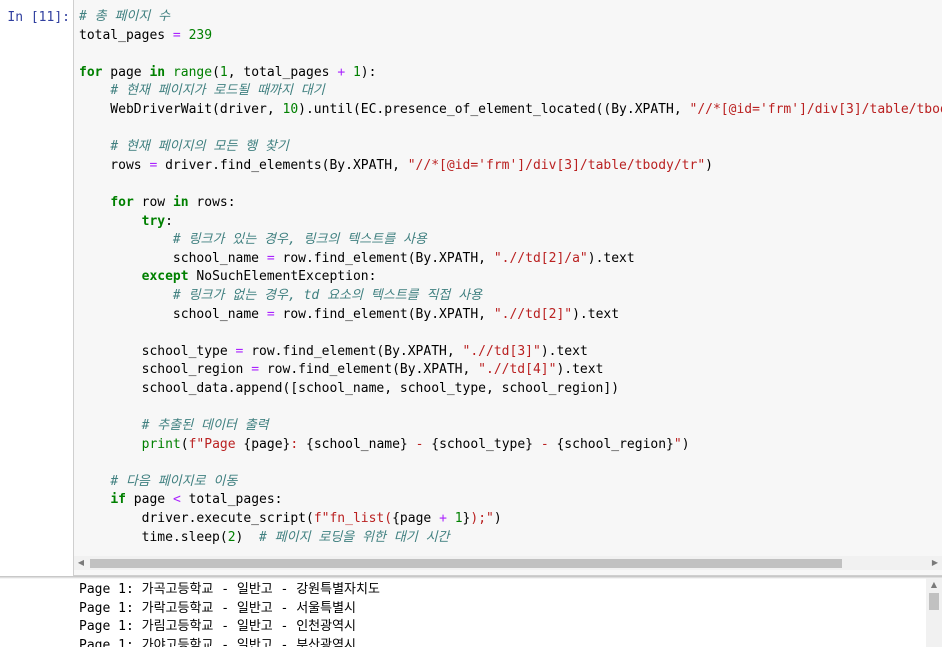  I want to click on code-token: ):, so click(368, 72).